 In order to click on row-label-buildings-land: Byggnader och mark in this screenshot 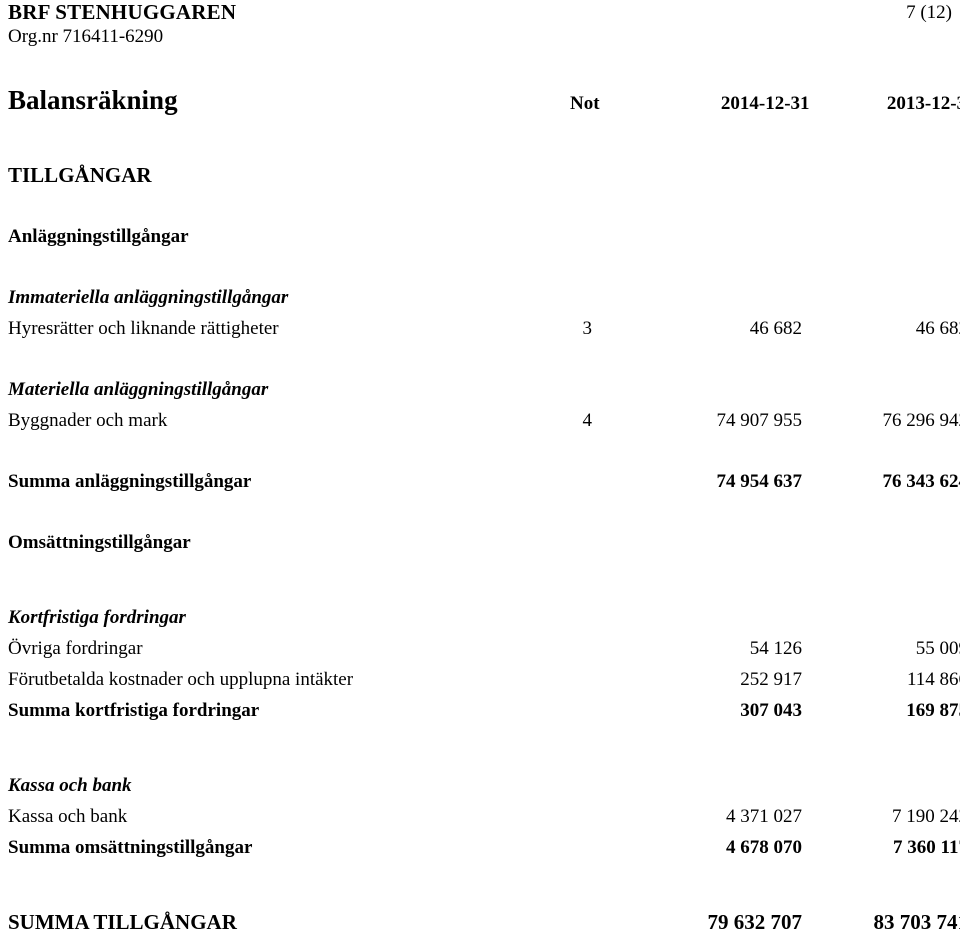, I will do `click(88, 420)`.